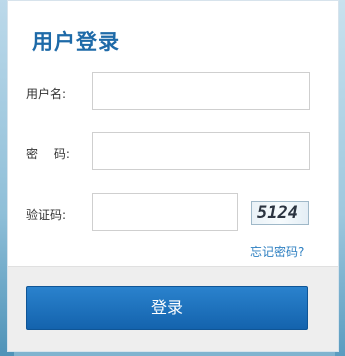 This screenshot has width=345, height=356. Describe the element at coordinates (48, 154) in the screenshot. I see `password-label: 密 码:` at that location.